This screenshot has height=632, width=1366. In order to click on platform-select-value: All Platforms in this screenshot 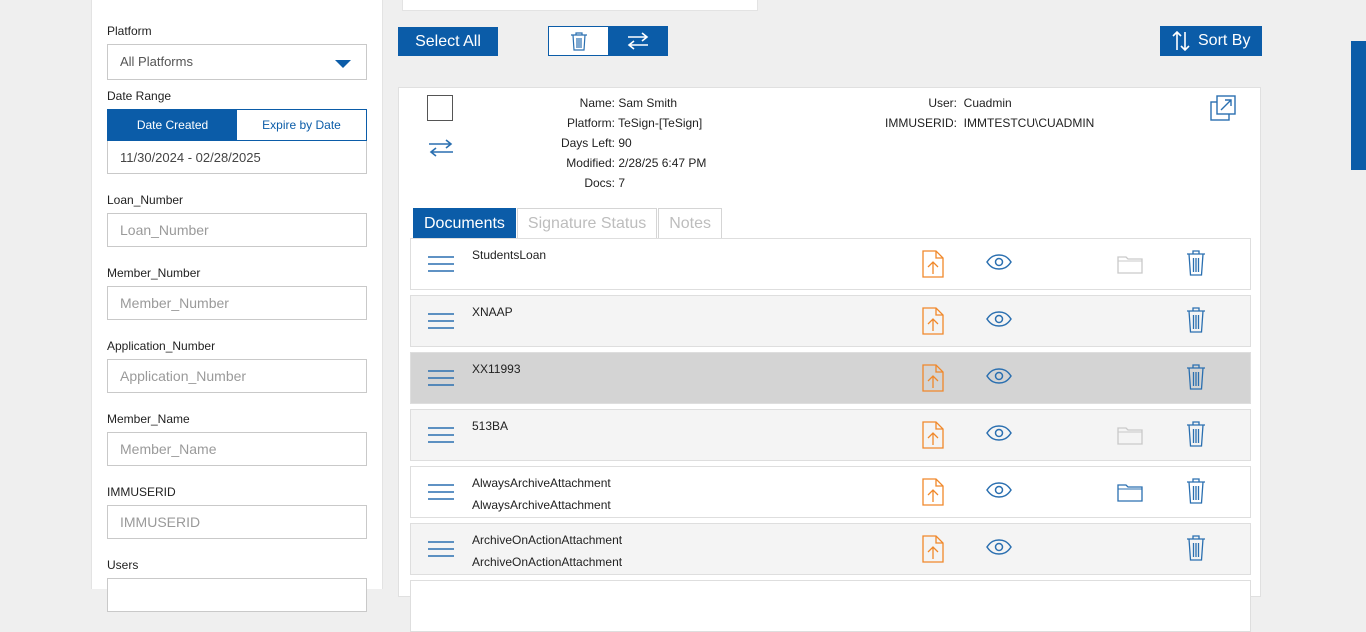, I will do `click(156, 61)`.